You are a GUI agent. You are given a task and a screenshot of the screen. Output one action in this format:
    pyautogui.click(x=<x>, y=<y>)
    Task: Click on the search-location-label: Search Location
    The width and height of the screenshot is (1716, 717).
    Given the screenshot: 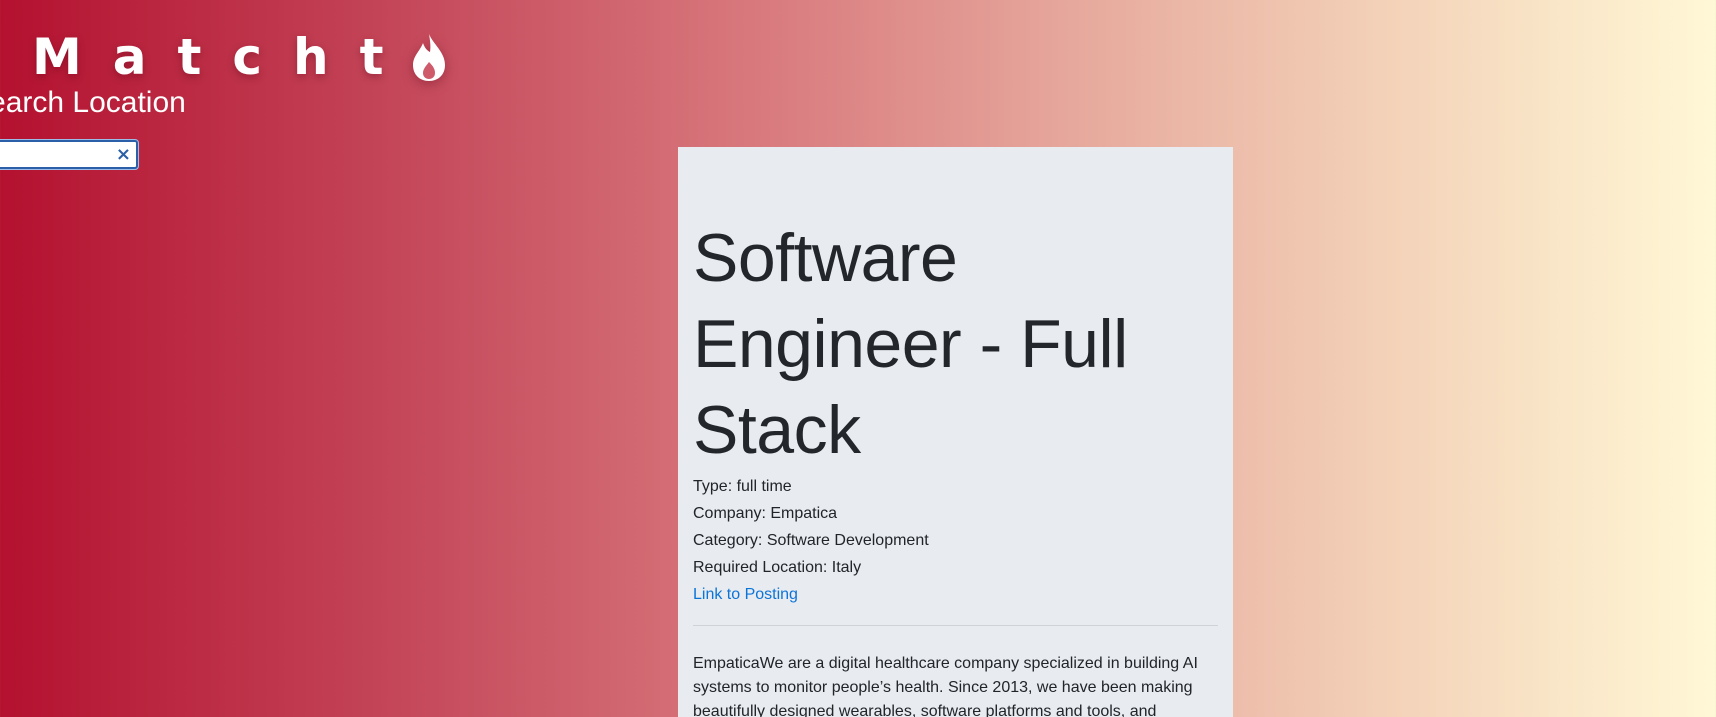 What is the action you would take?
    pyautogui.click(x=93, y=102)
    